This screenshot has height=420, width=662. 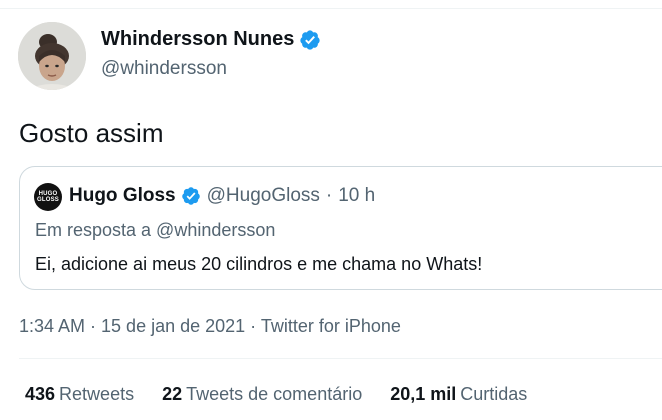 What do you see at coordinates (40, 394) in the screenshot?
I see `retweets-count: 436` at bounding box center [40, 394].